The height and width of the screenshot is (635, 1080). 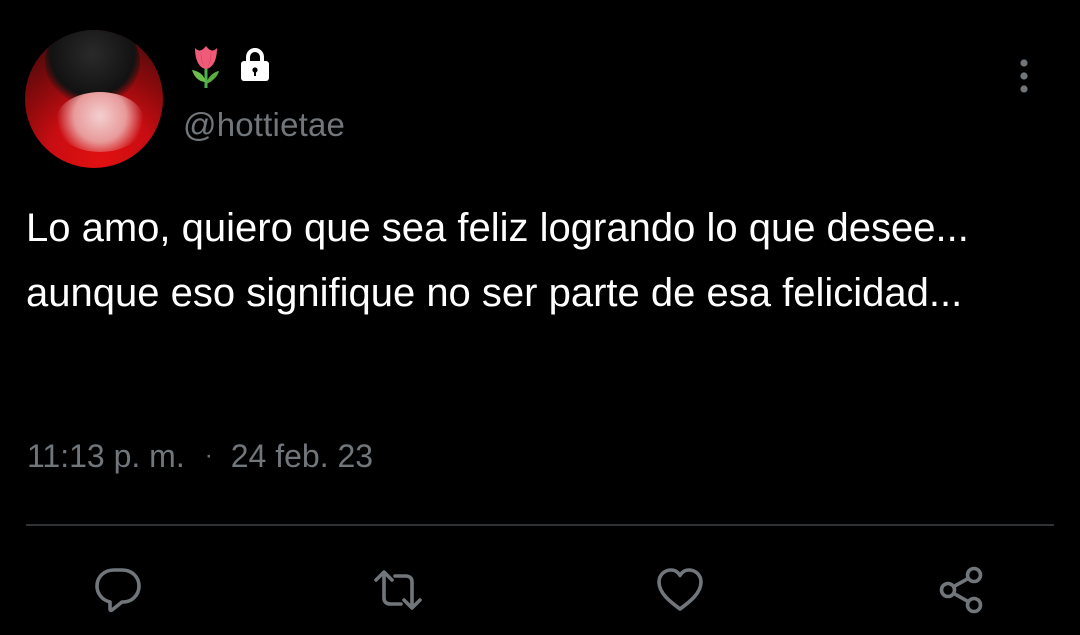 I want to click on share-icon, so click(x=962, y=590).